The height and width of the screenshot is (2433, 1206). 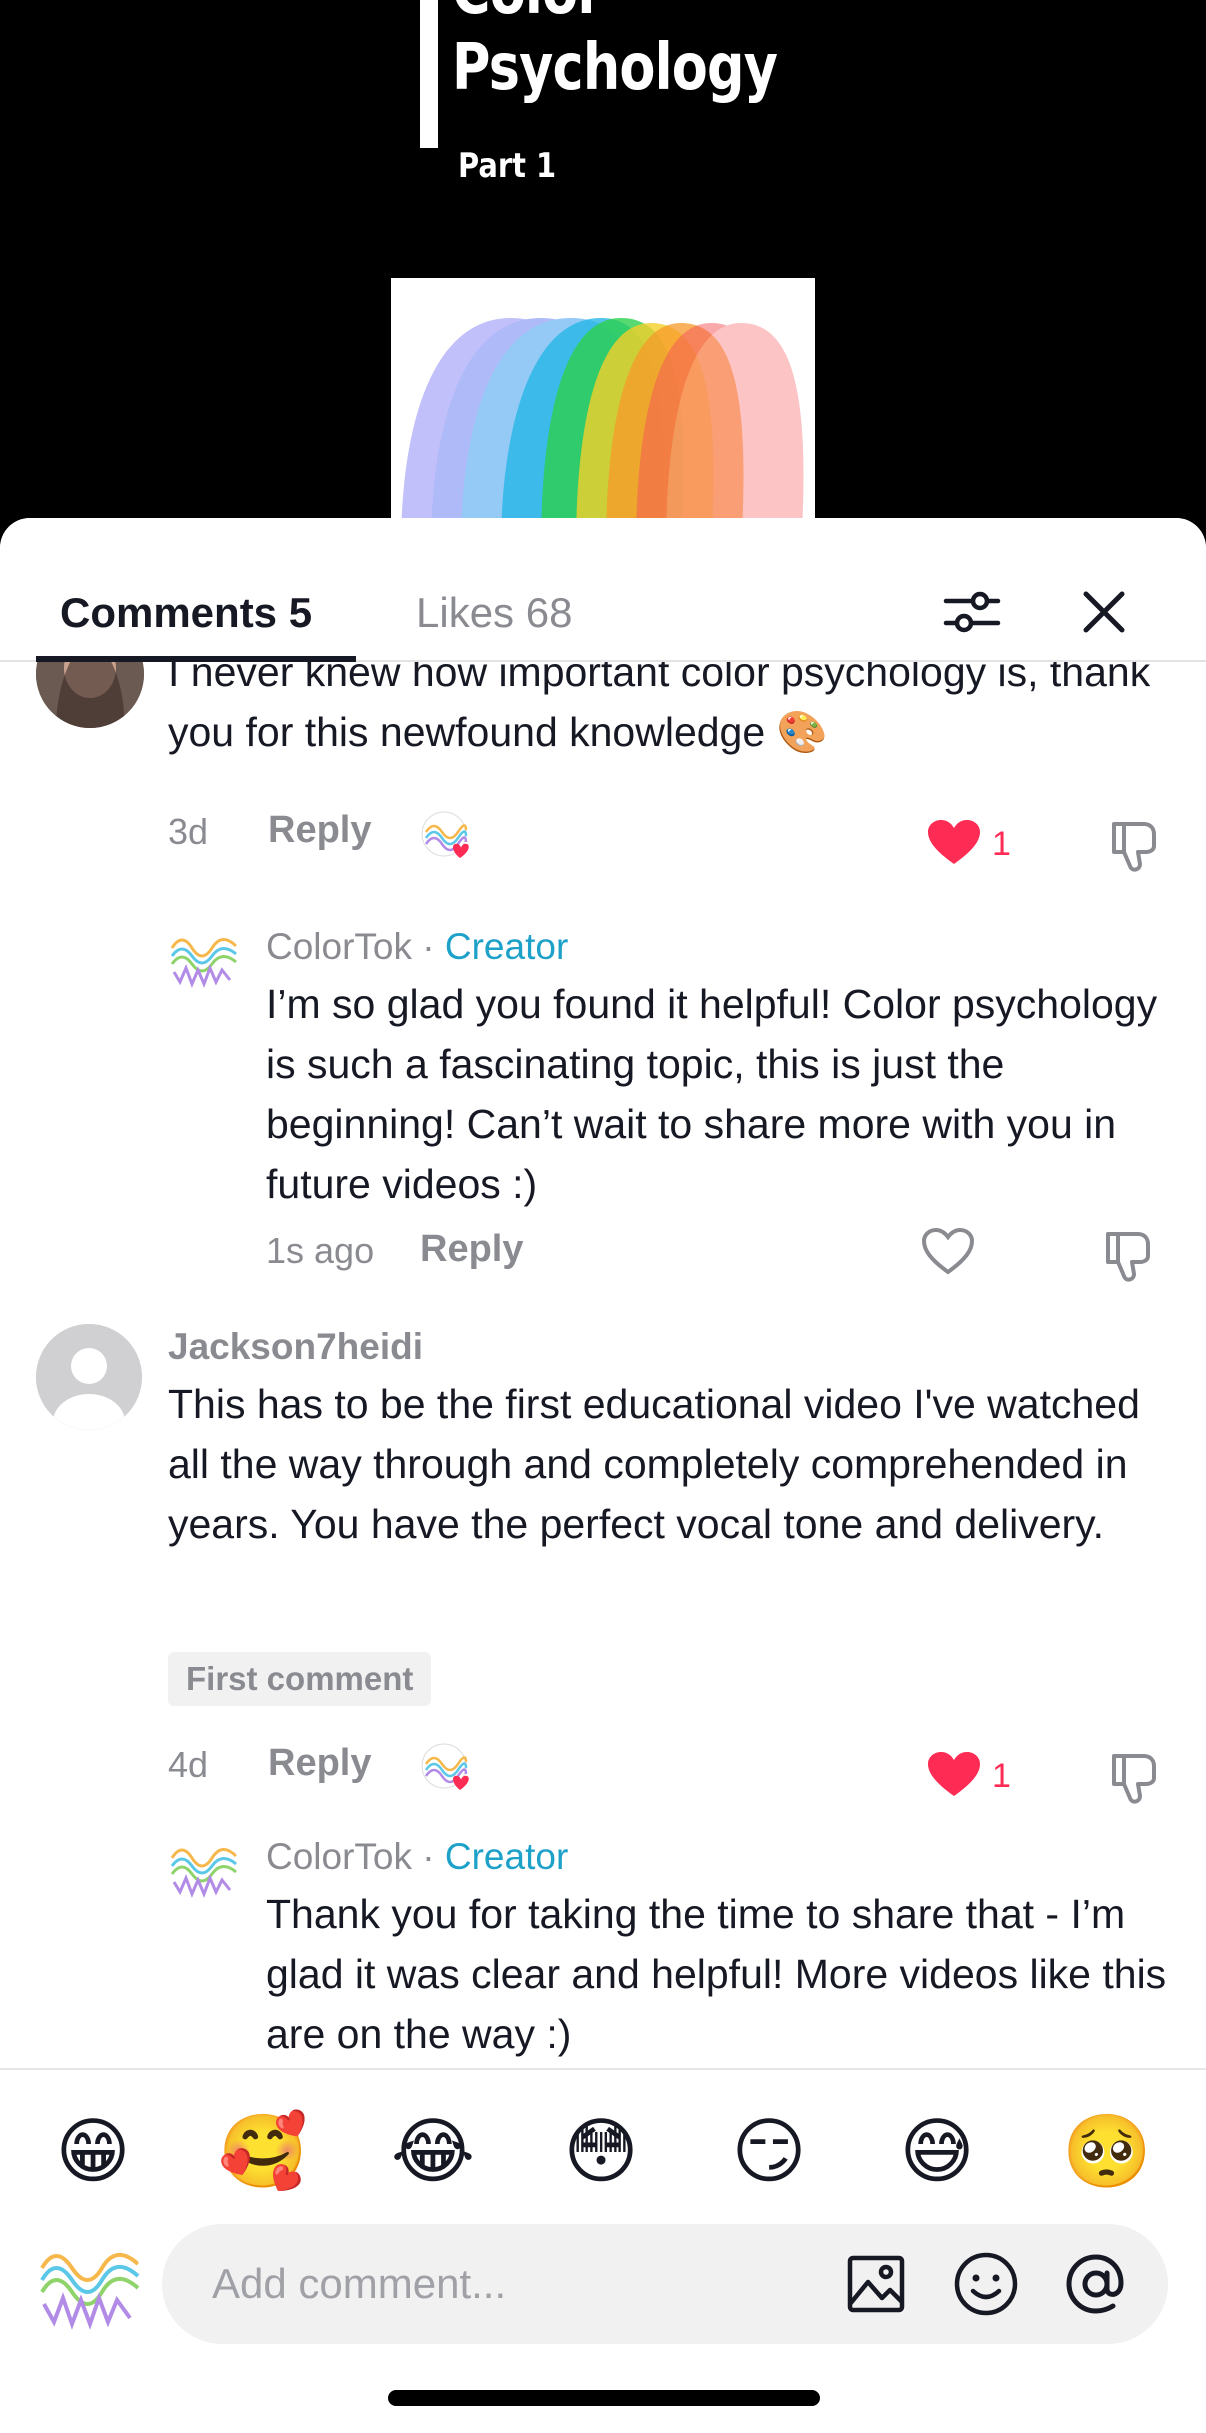 I want to click on title-accent-bar, so click(x=429, y=74).